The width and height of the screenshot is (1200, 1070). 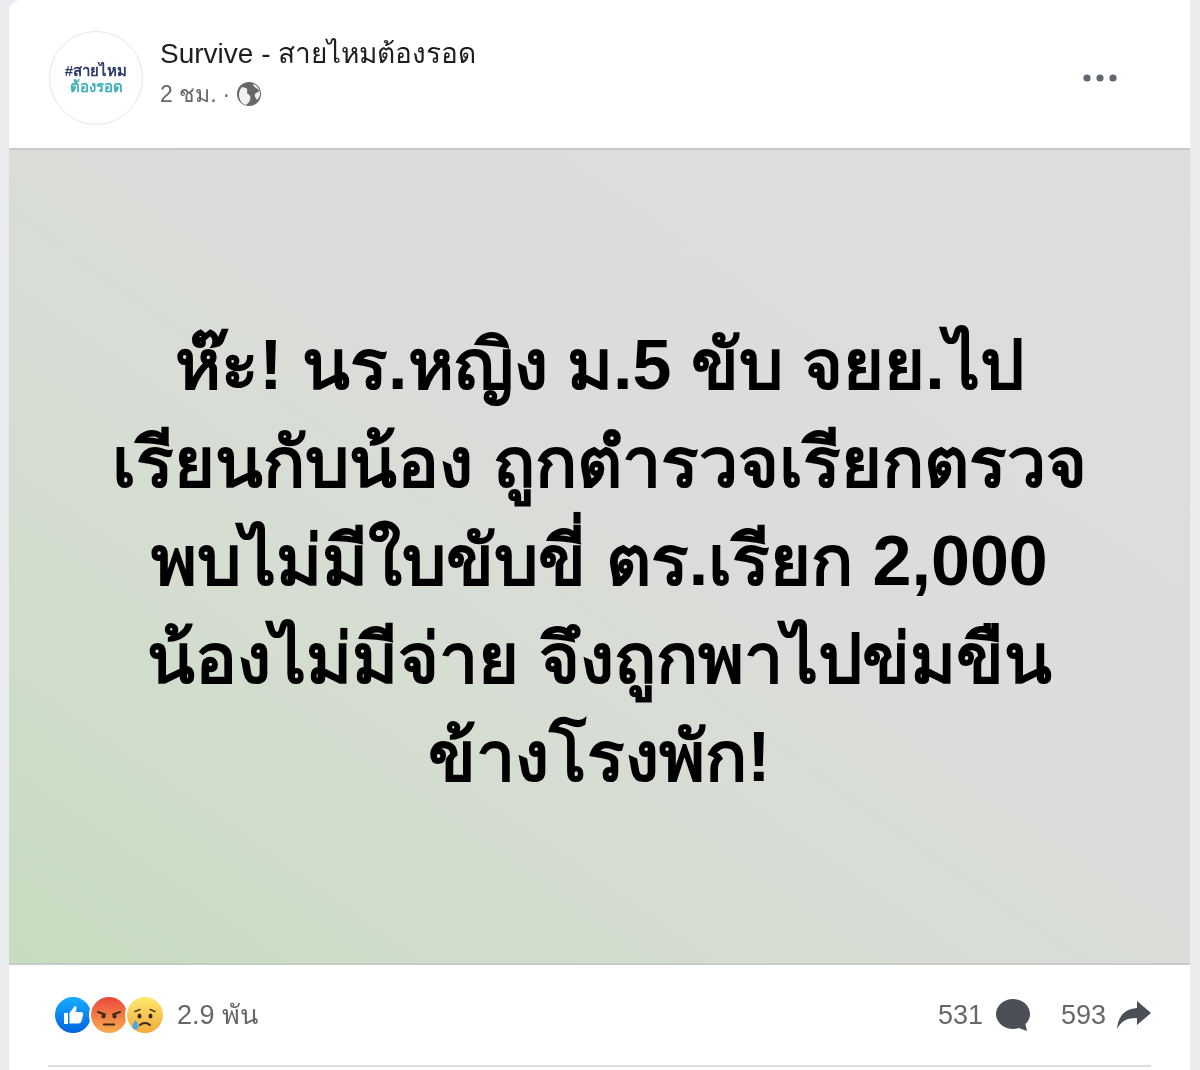 I want to click on like-icon, so click(x=73, y=1015).